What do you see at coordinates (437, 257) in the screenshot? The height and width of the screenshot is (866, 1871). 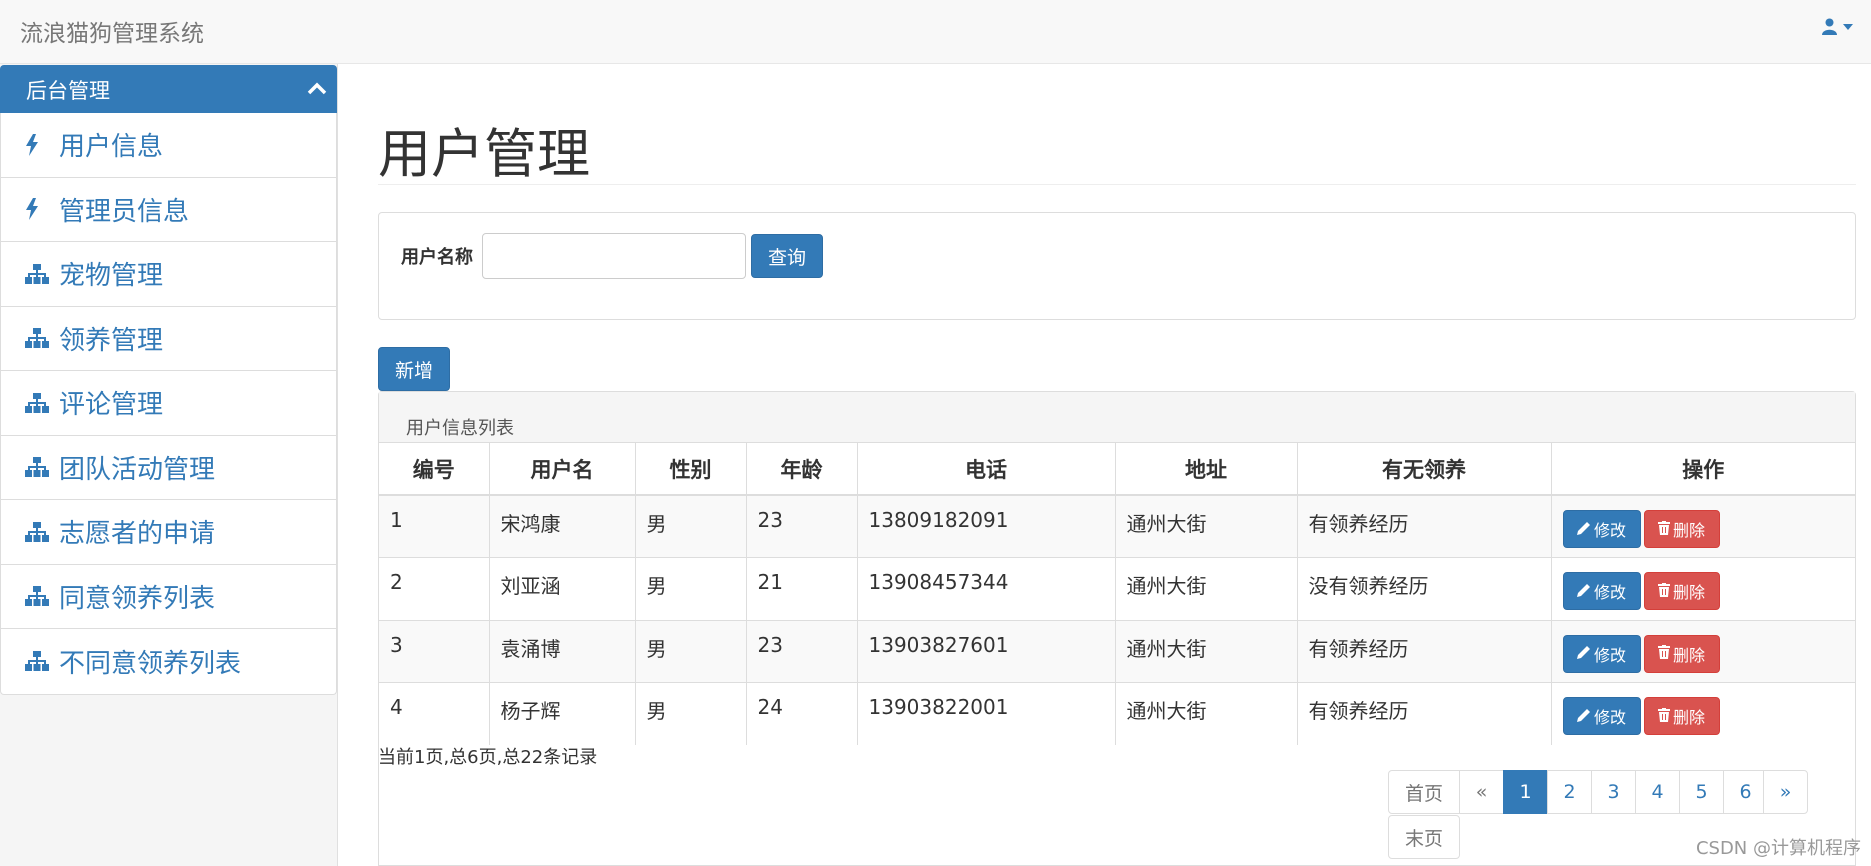 I see `search-label: 用户名称` at bounding box center [437, 257].